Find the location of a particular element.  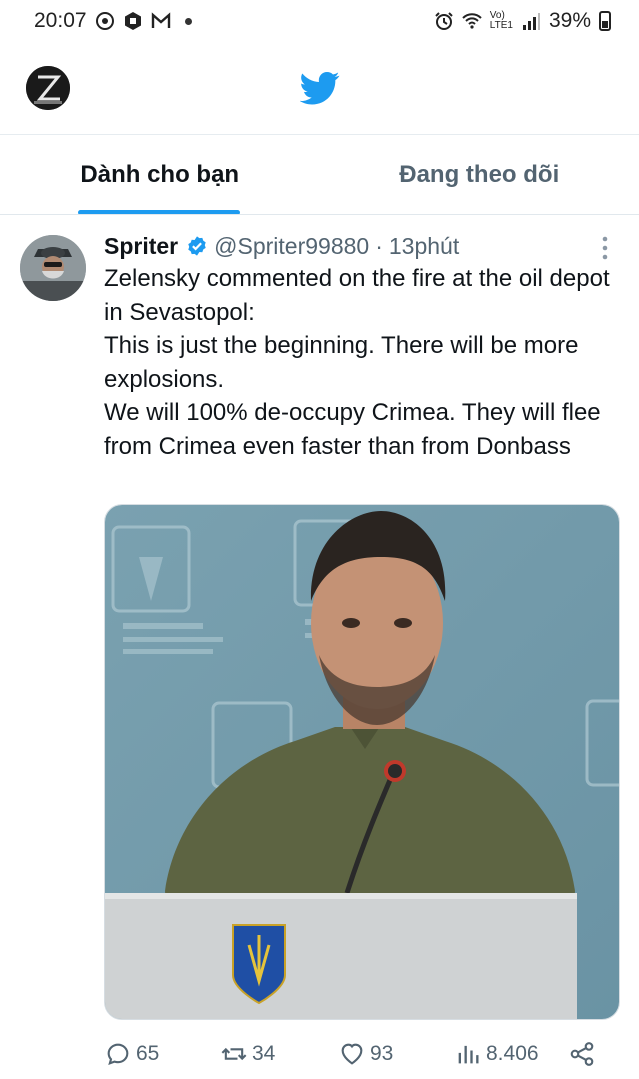

status-right: Vo) LTE1 39% is located at coordinates (522, 21).